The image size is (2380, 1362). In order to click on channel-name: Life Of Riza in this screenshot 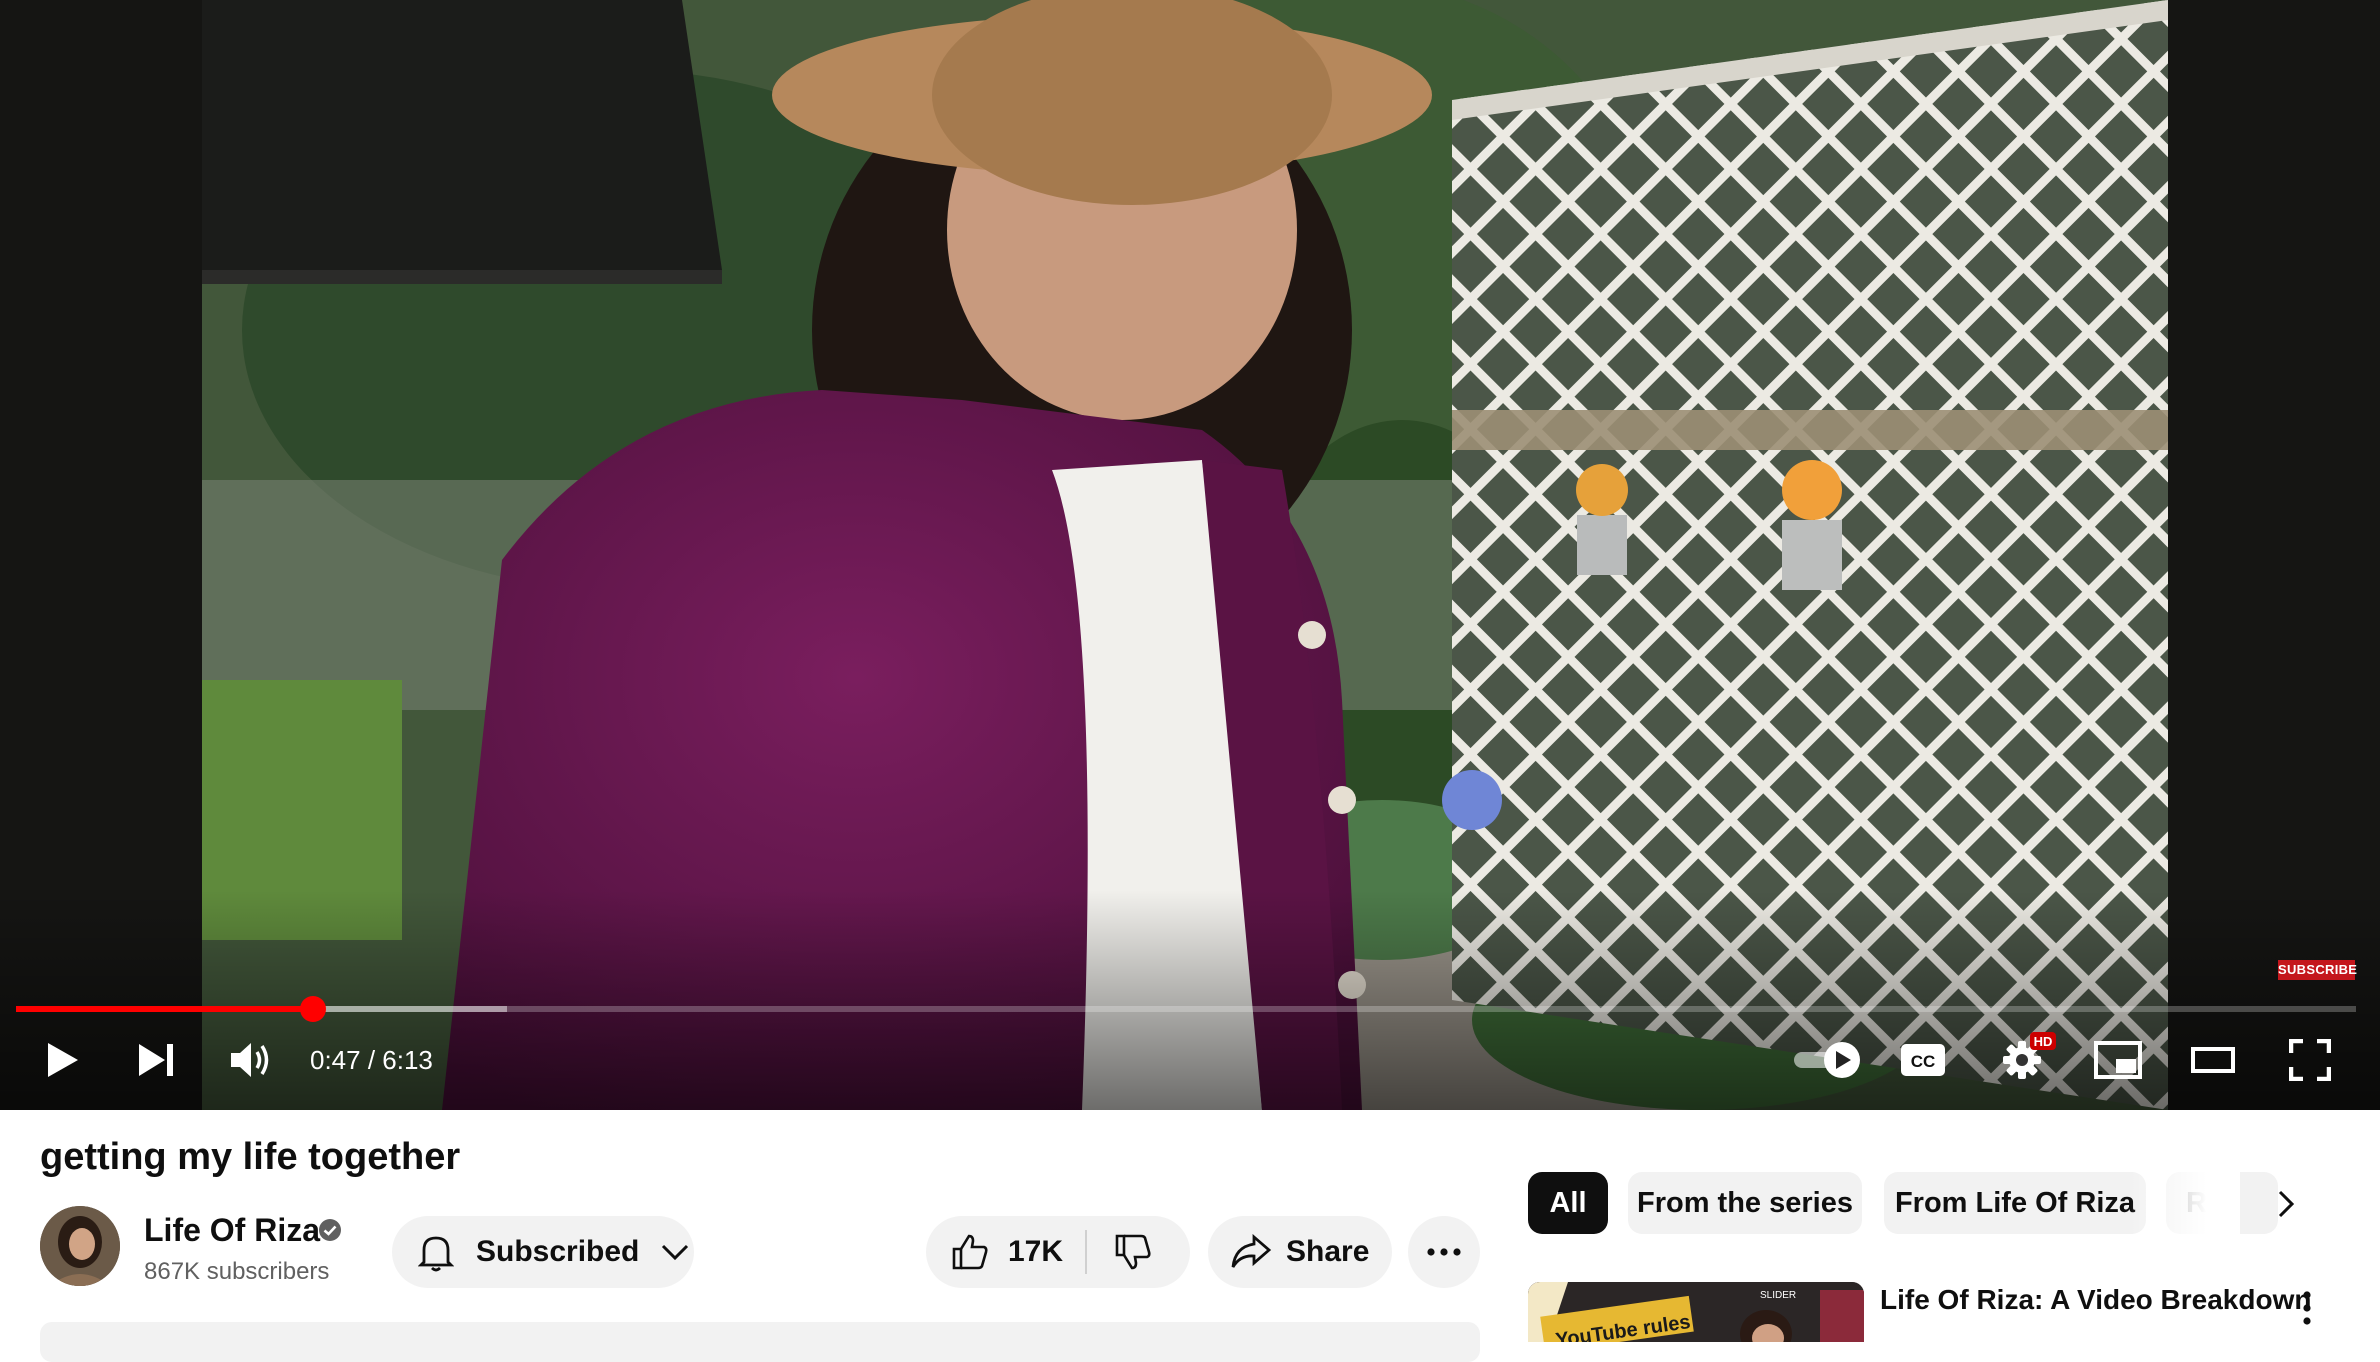, I will do `click(232, 1230)`.